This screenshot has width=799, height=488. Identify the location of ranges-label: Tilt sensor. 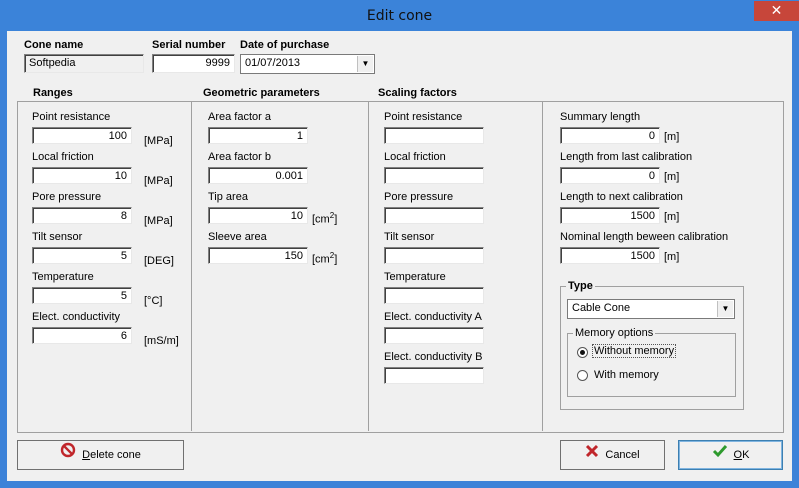
(57, 237).